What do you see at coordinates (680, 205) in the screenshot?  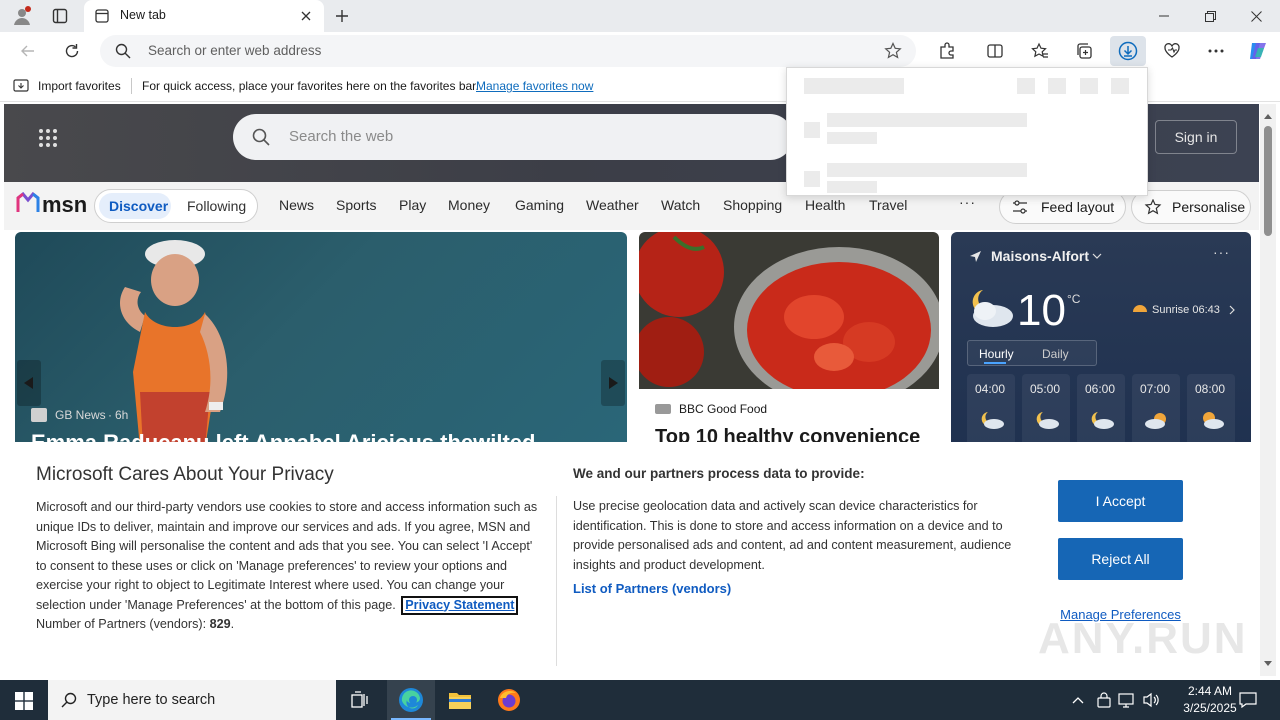 I see `nav-watch: Watch` at bounding box center [680, 205].